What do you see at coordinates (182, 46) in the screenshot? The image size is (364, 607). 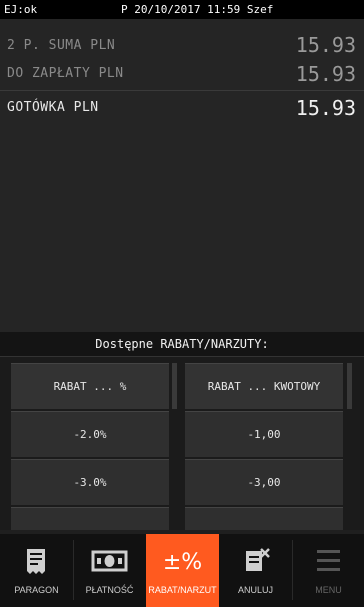 I see `summary-row-total: 2 P. SUMA PLN 15.93` at bounding box center [182, 46].